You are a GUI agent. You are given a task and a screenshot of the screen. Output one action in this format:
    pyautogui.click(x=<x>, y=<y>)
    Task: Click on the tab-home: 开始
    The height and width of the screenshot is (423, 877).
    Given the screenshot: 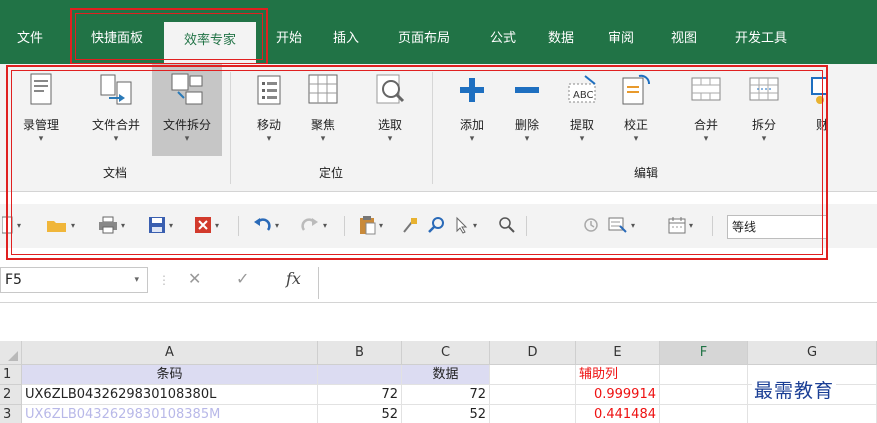 What is the action you would take?
    pyautogui.click(x=289, y=39)
    